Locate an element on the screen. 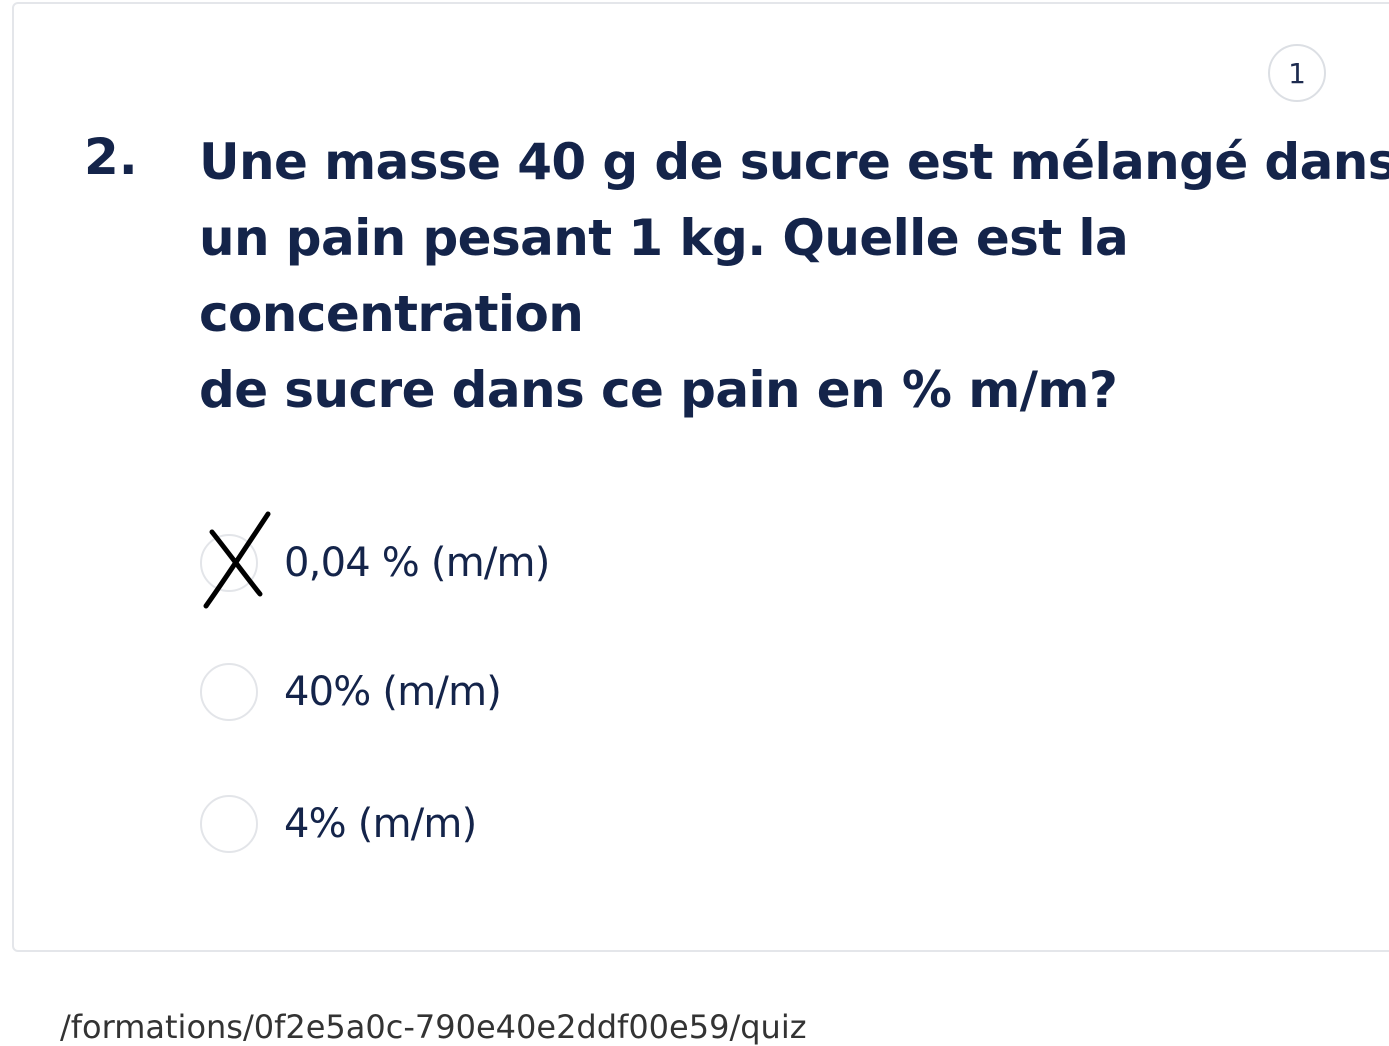 The width and height of the screenshot is (1389, 1046). question-line: concentration is located at coordinates (391, 314).